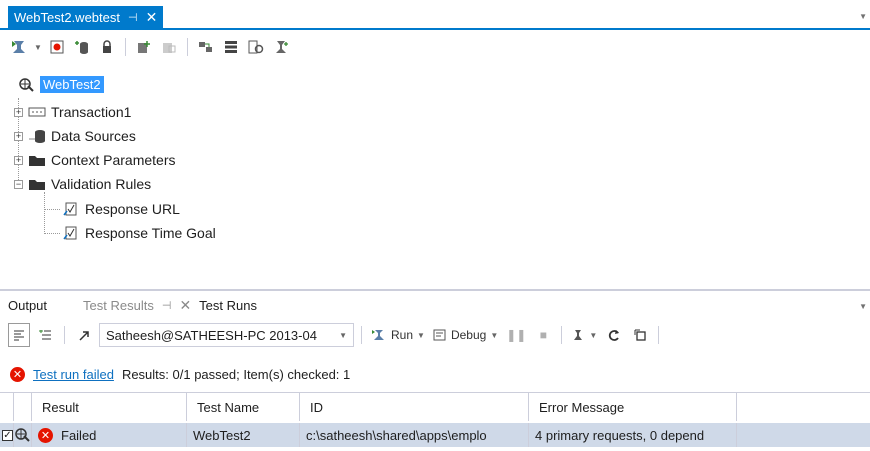 The height and width of the screenshot is (451, 870). Describe the element at coordinates (169, 47) in the screenshot. I see `add-webtest-plugin-icon` at that location.